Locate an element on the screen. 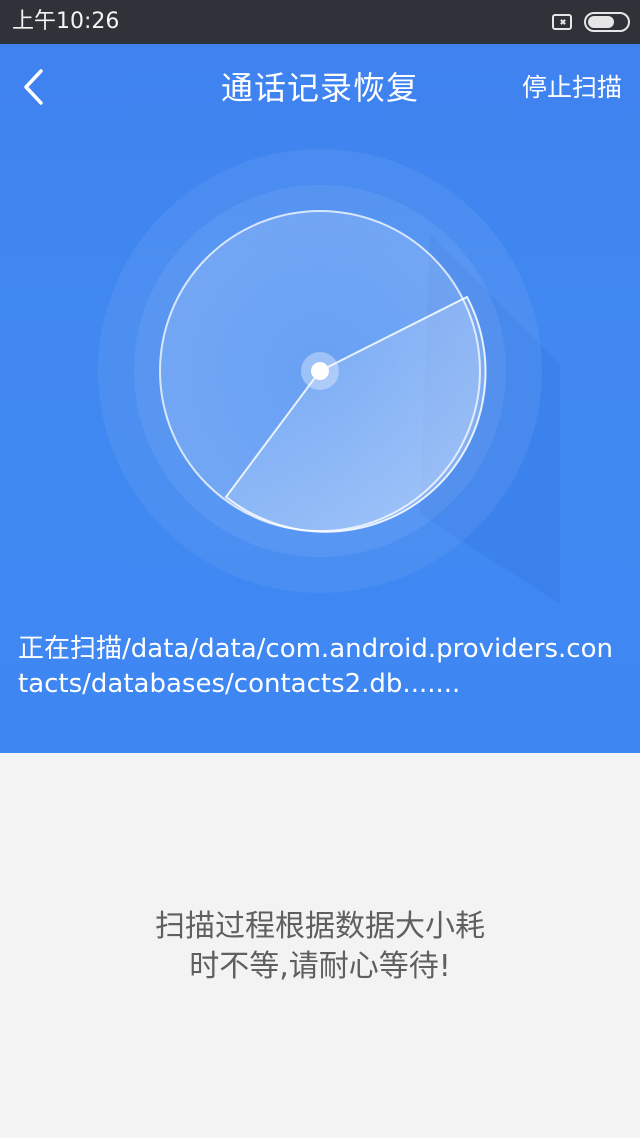 The width and height of the screenshot is (640, 1138). wait-message-line-2: 时不等,请耐心等待! is located at coordinates (320, 966).